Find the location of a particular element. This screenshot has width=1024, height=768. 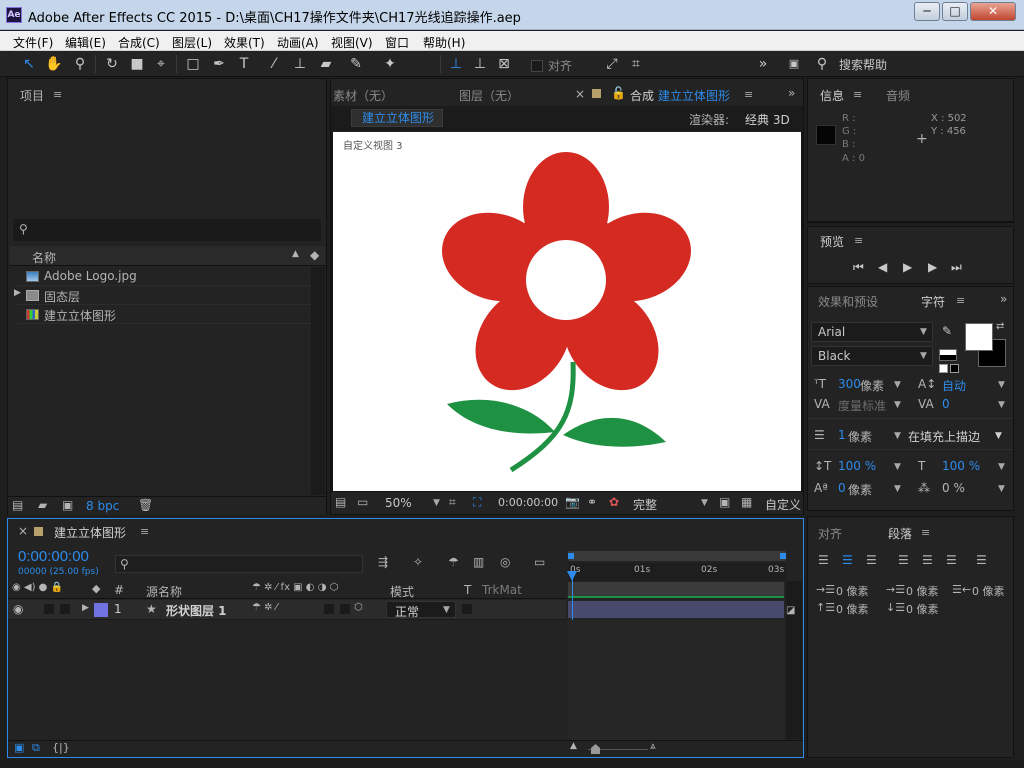

justify-center-icon: ☰ is located at coordinates (927, 560).